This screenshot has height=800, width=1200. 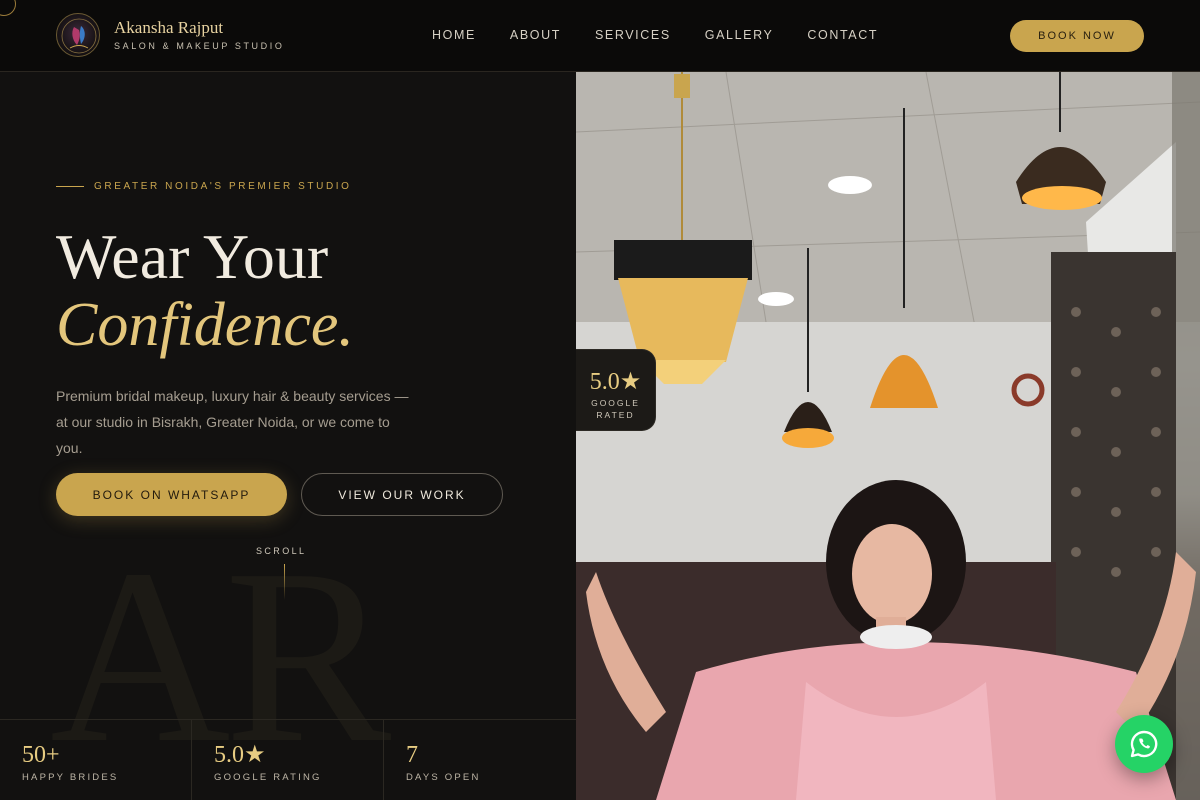 I want to click on stat-value: 5.0★, so click(x=240, y=755).